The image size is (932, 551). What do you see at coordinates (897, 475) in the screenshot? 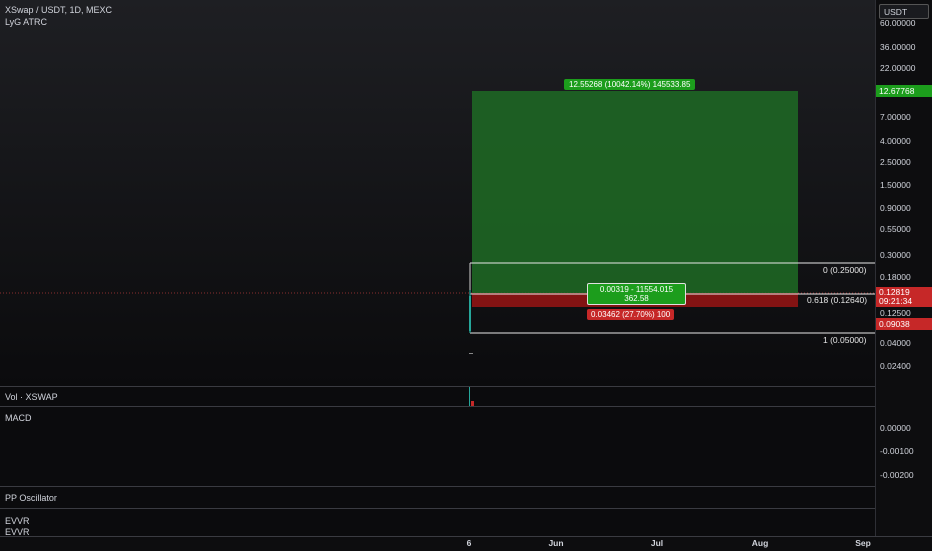
I see `macd-tick: -0.00200` at bounding box center [897, 475].